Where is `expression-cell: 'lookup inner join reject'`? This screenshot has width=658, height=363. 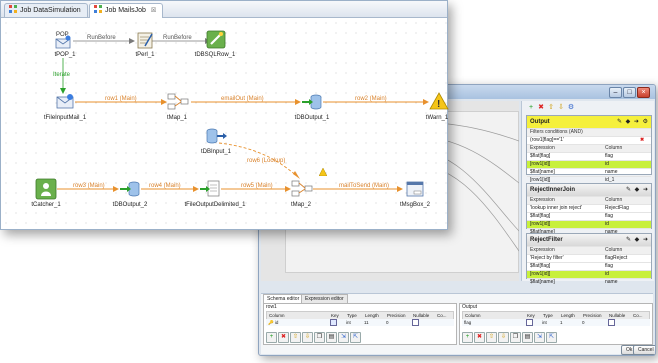 expression-cell: 'lookup inner join reject' is located at coordinates (564, 208).